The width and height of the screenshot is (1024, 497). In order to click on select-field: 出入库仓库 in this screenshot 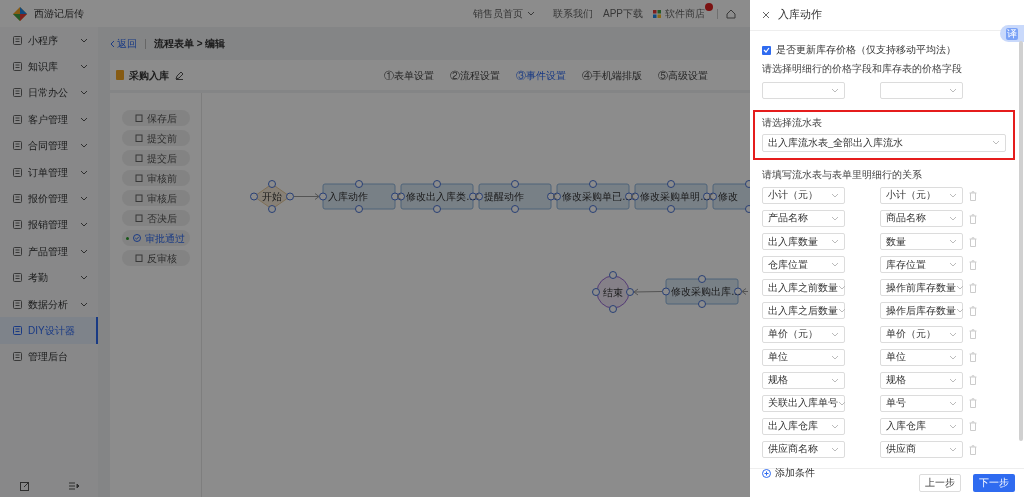, I will do `click(803, 426)`.